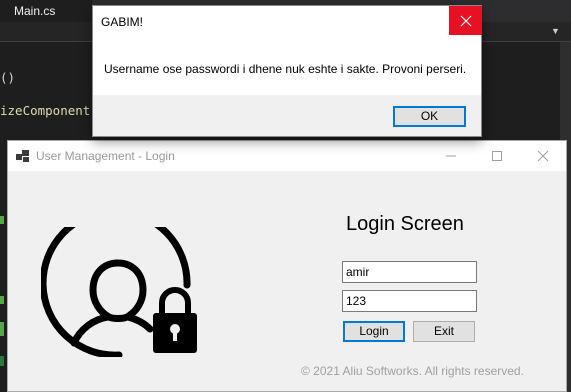 This screenshot has height=392, width=571. Describe the element at coordinates (409, 272) in the screenshot. I see `username-input` at that location.